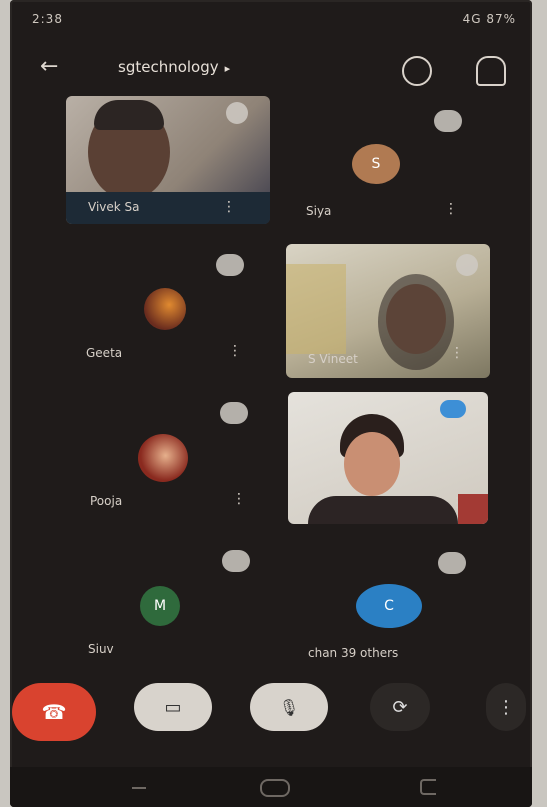  What do you see at coordinates (271, 68) in the screenshot?
I see `call-header: ← sgtechnology ▸` at bounding box center [271, 68].